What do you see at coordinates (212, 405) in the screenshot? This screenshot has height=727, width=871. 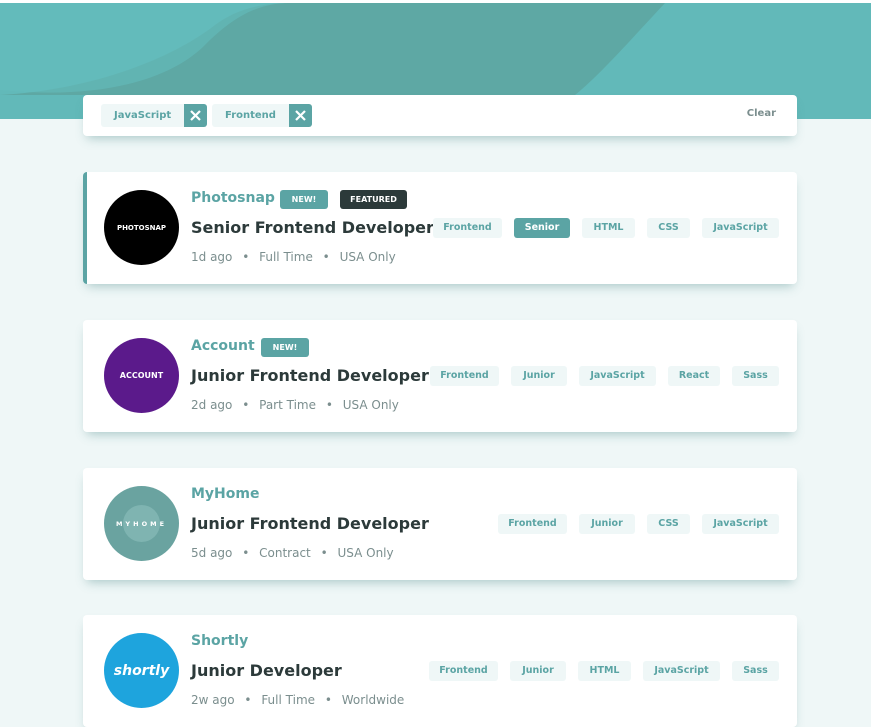 I see `posted-at: 2d ago` at bounding box center [212, 405].